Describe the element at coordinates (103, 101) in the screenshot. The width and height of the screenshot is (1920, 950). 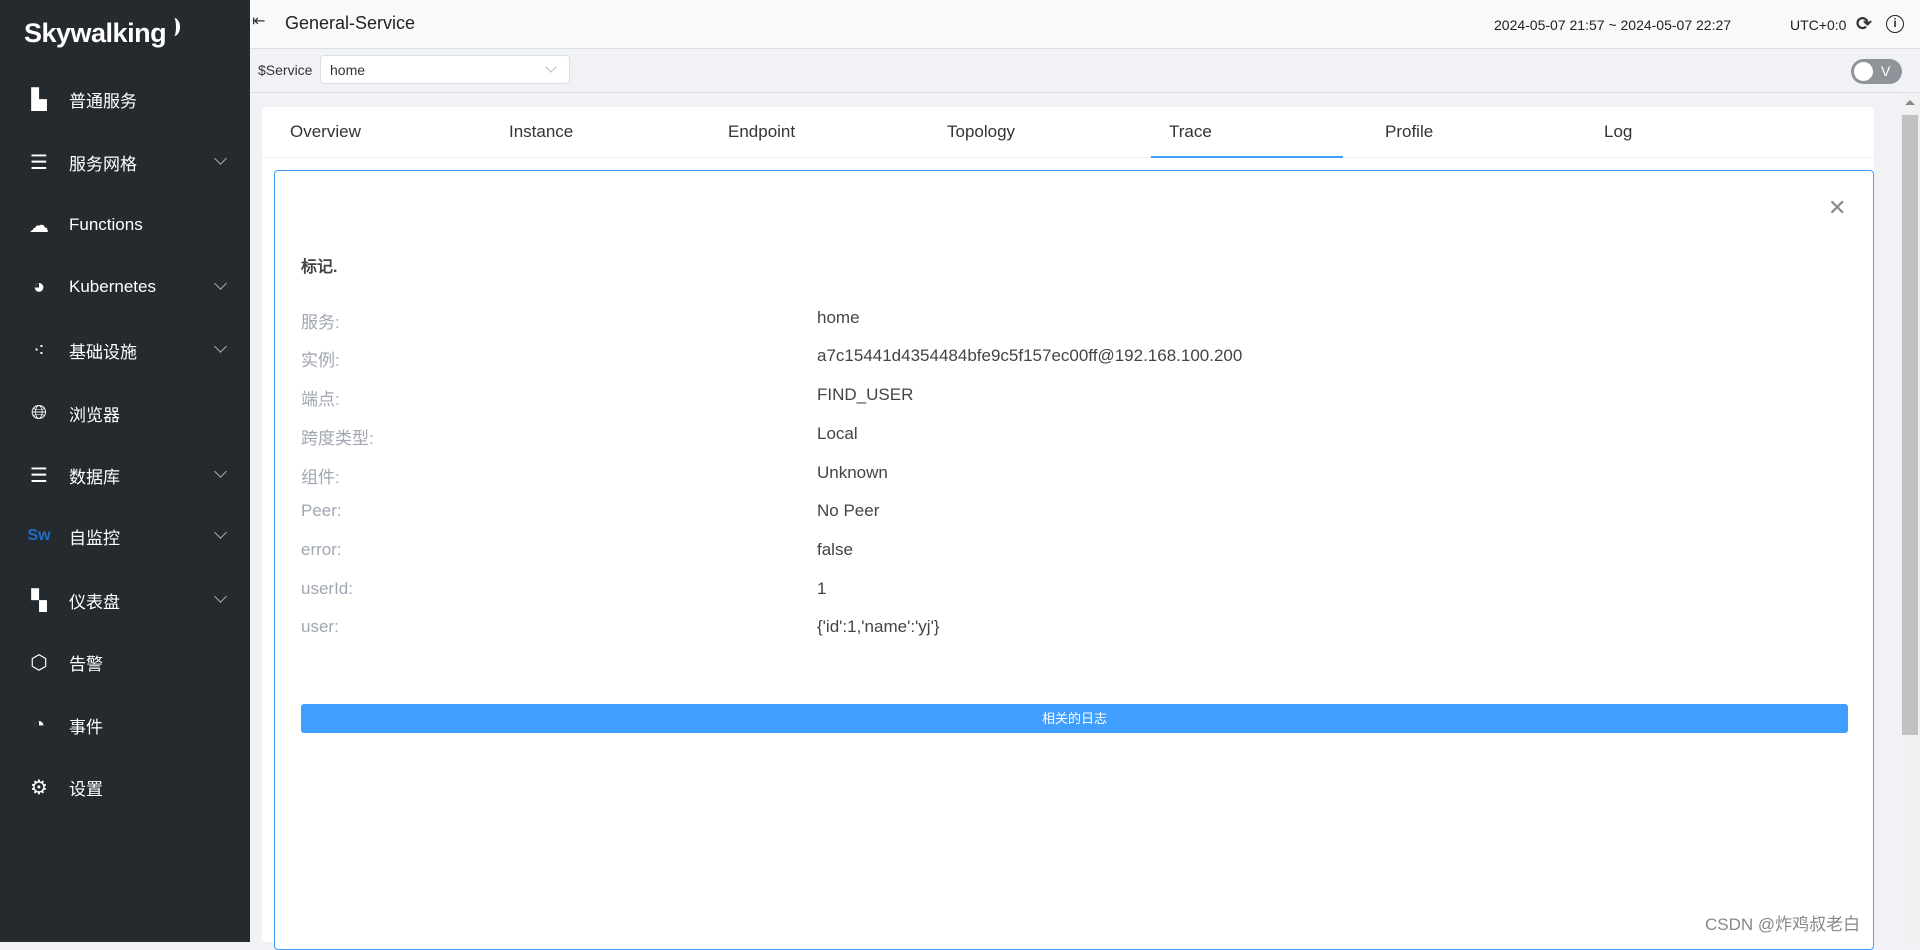
I see `sidebar-item-label: 普通服务` at that location.